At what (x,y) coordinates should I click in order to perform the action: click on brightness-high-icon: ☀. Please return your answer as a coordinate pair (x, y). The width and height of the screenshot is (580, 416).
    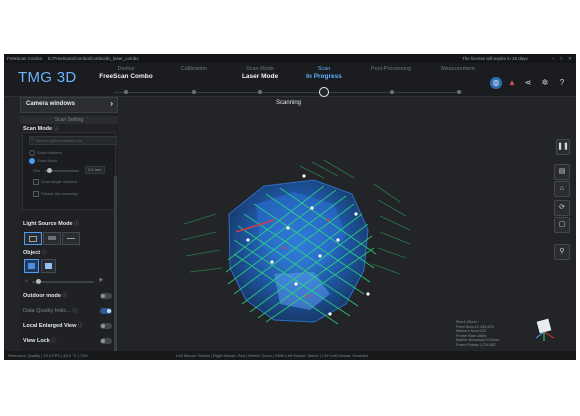
    Looking at the image, I should click on (101, 281).